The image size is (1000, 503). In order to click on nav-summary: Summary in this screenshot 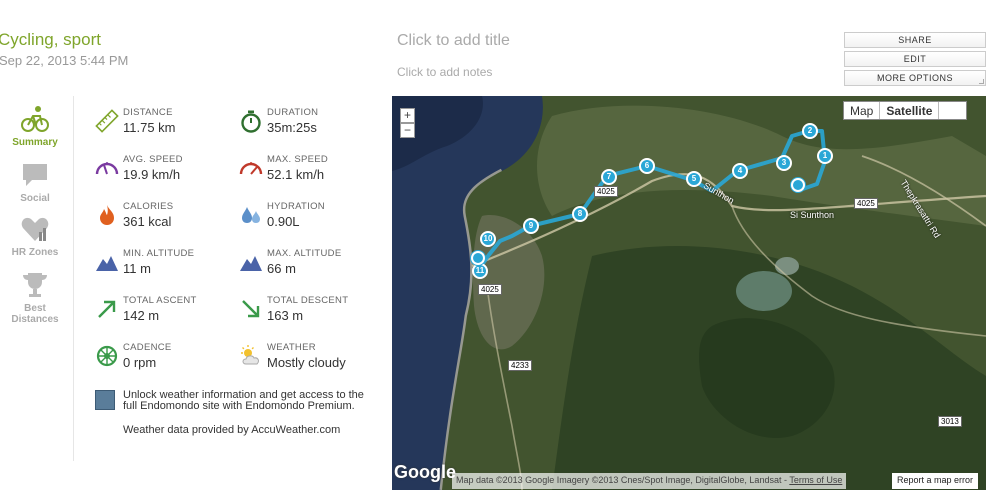, I will do `click(35, 126)`.